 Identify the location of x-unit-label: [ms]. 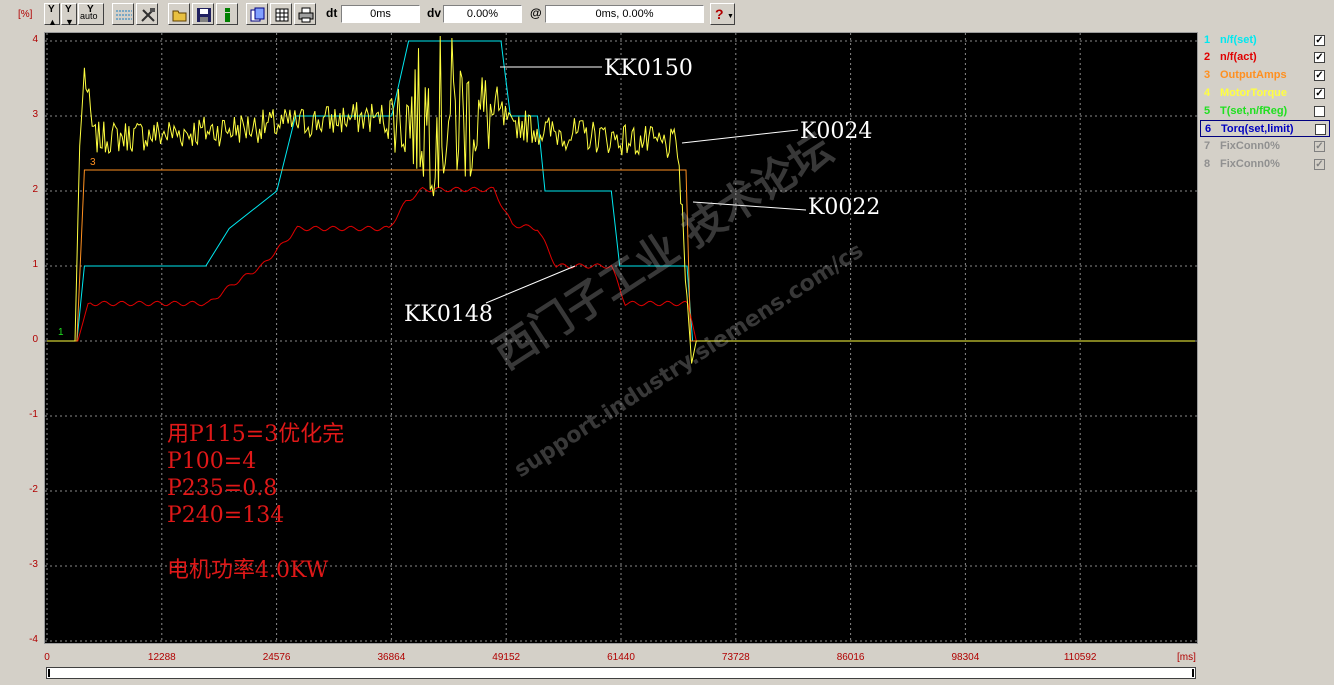
(1186, 657).